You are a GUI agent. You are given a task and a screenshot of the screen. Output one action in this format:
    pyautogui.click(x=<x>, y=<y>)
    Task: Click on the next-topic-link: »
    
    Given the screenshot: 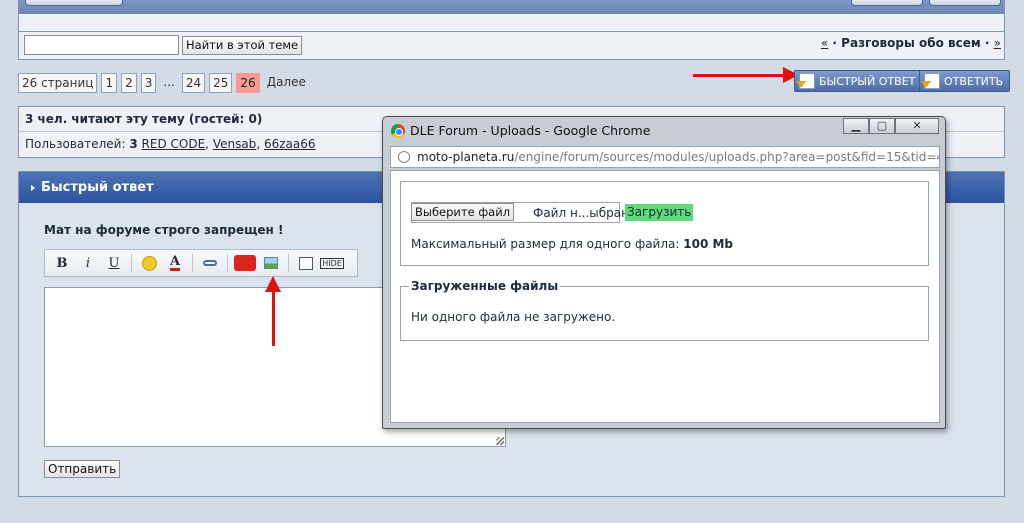 What is the action you would take?
    pyautogui.click(x=997, y=43)
    